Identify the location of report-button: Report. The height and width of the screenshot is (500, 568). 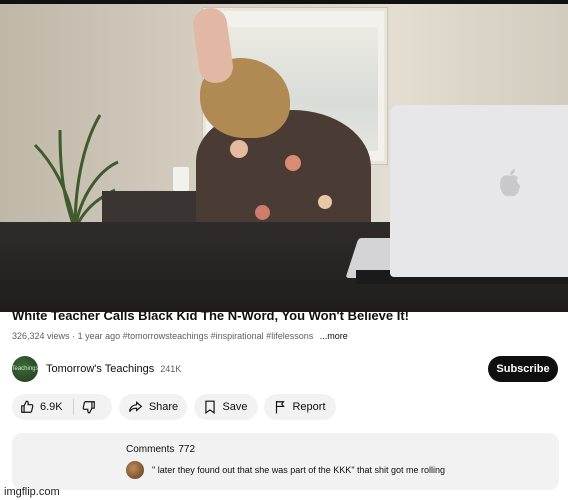
(300, 407).